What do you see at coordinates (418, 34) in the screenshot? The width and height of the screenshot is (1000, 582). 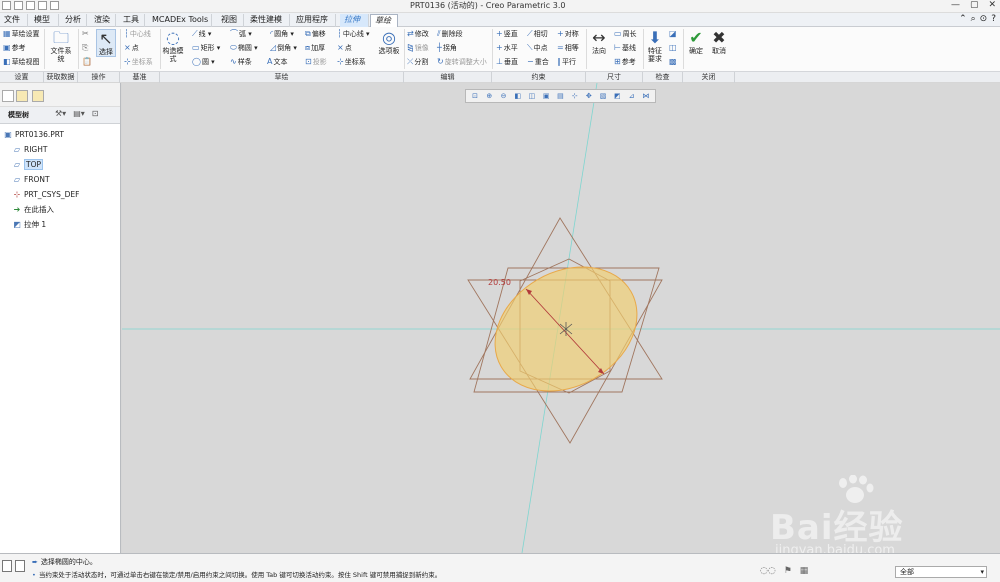 I see `modify-button: ⇄修改` at bounding box center [418, 34].